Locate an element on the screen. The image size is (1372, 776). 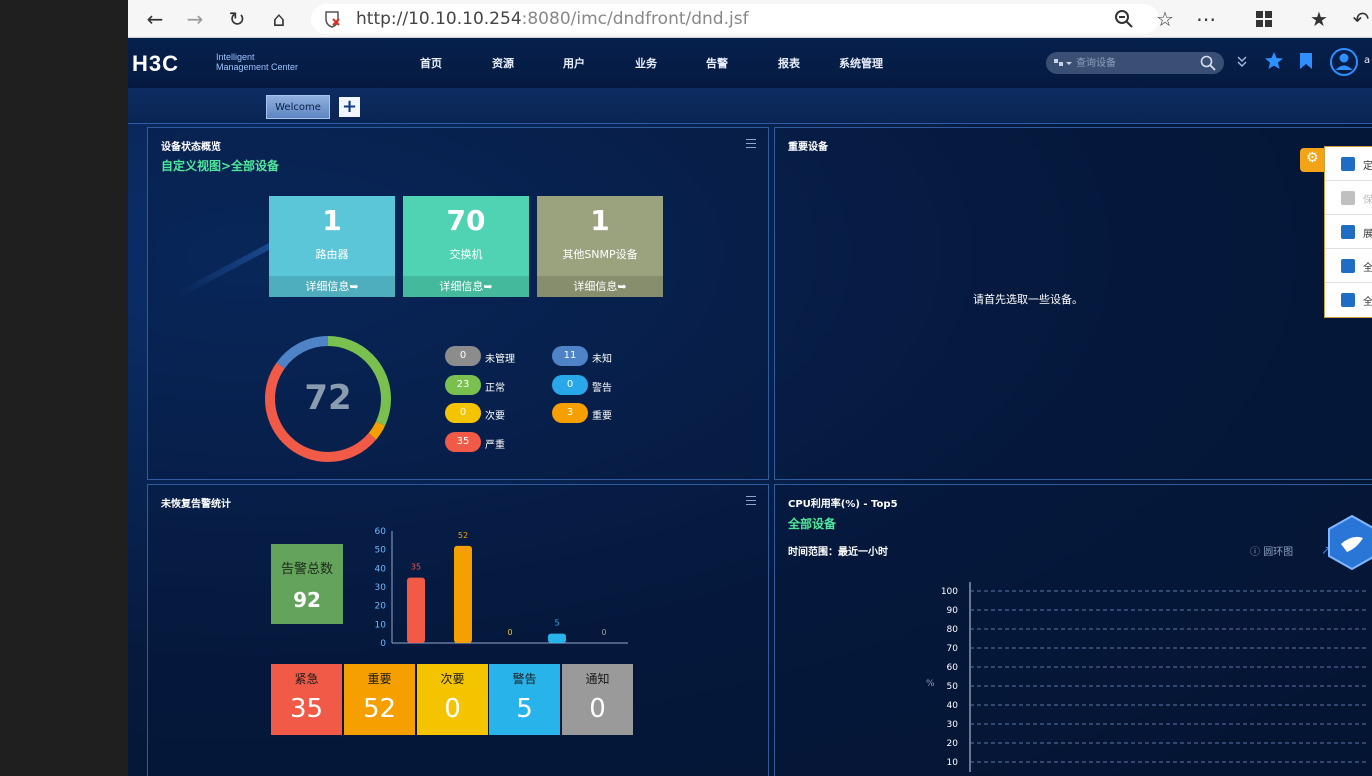
undo-icon: ↶ is located at coordinates (1359, 19).